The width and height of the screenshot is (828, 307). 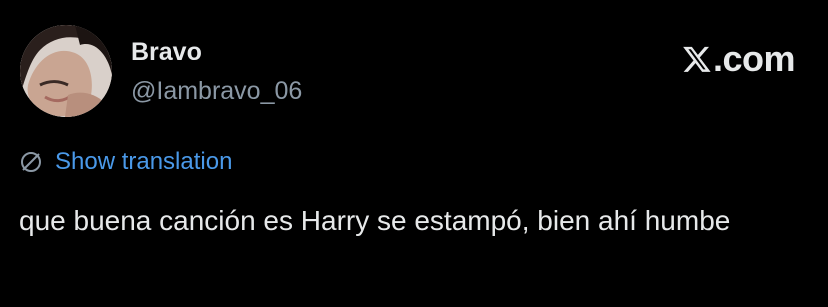 What do you see at coordinates (697, 59) in the screenshot?
I see `x-logo-icon` at bounding box center [697, 59].